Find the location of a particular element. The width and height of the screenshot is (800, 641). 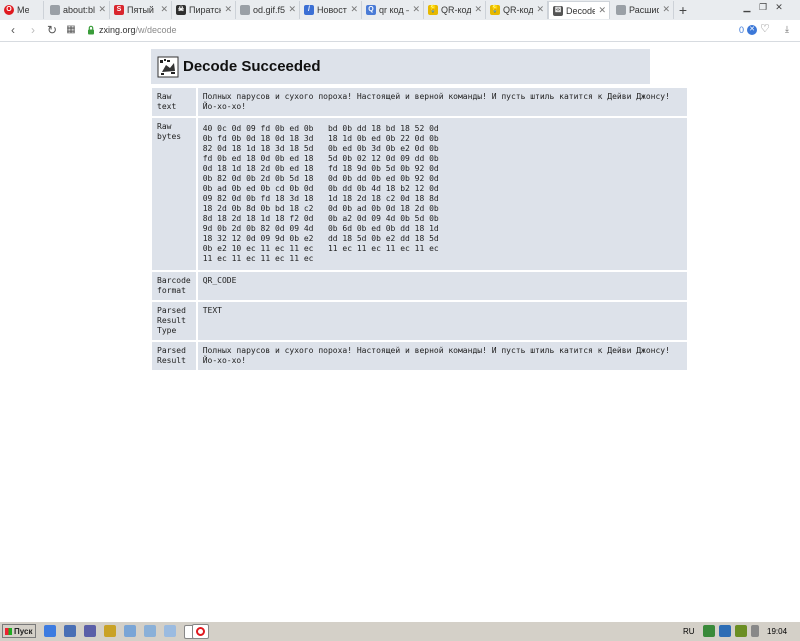

tab-qr-search: Q qr код — ✕ is located at coordinates (393, 10).